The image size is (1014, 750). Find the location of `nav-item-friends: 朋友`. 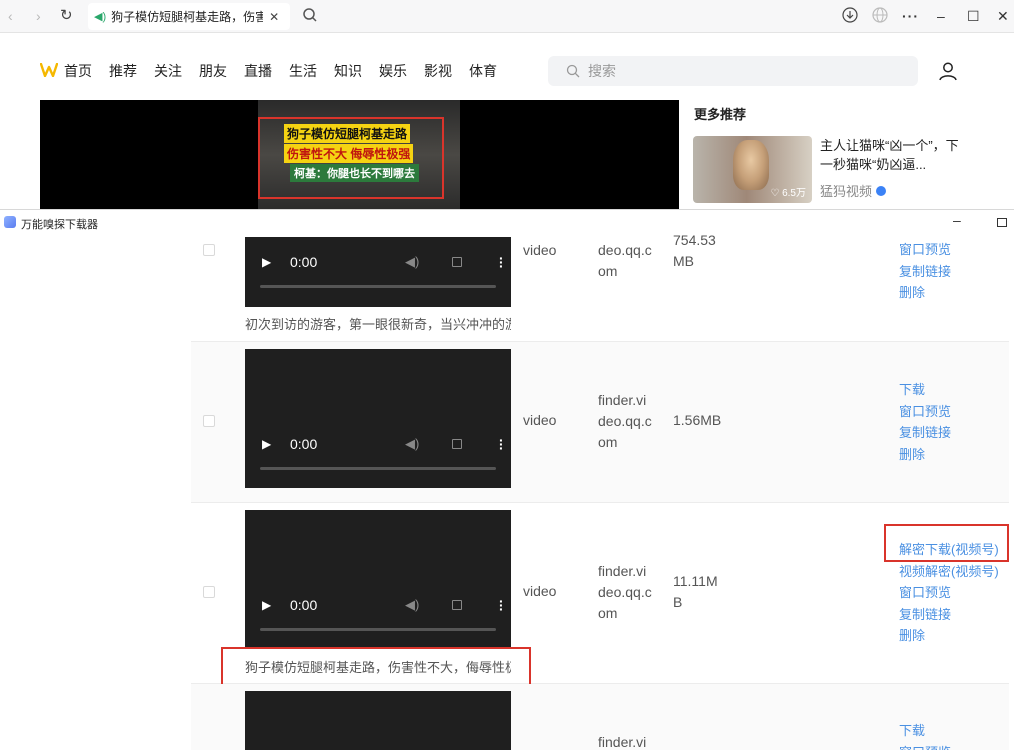

nav-item-friends: 朋友 is located at coordinates (213, 71).